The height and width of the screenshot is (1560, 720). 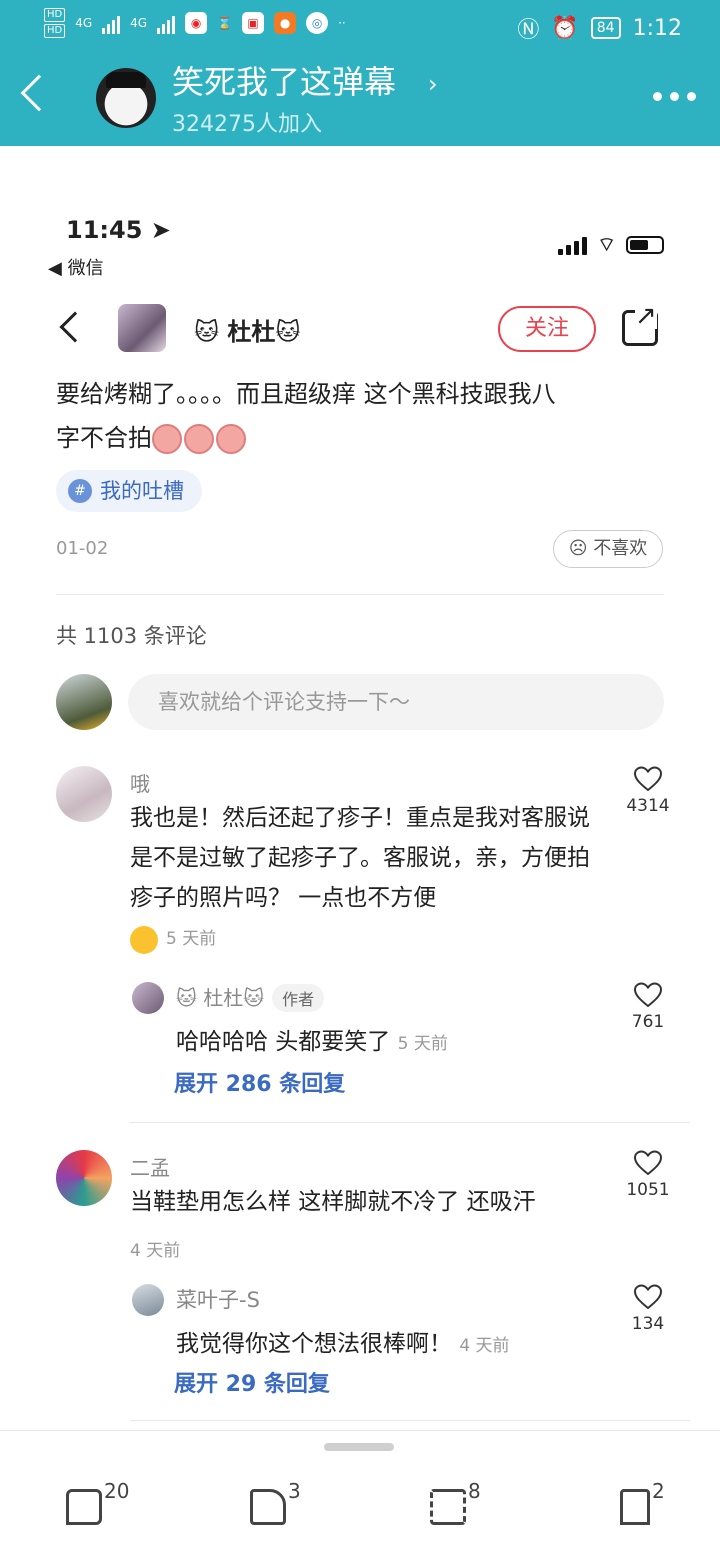 I want to click on commenter-name: 哦, so click(x=140, y=782).